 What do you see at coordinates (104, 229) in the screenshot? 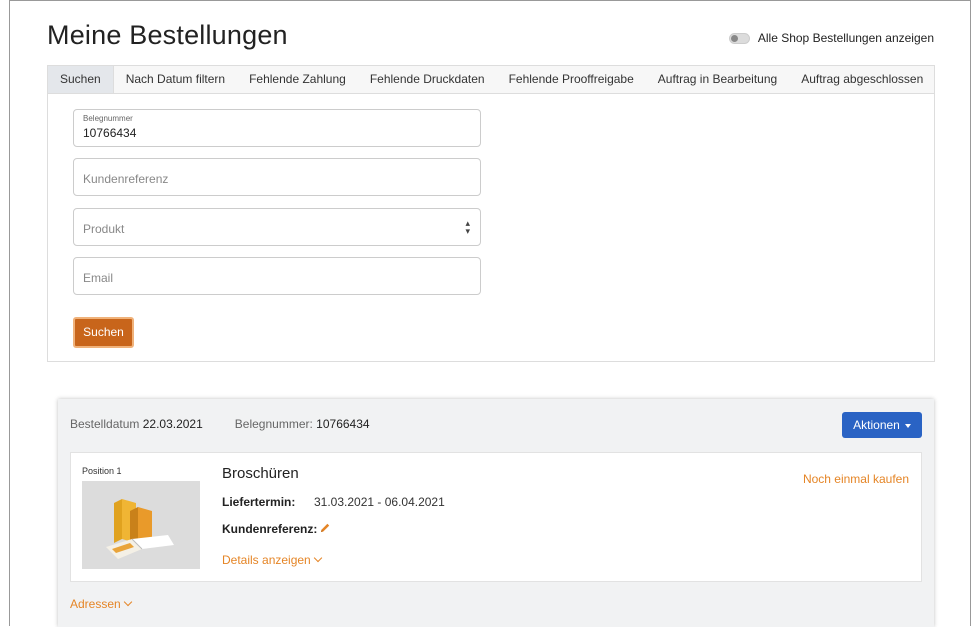
I see `produkt-placeholder: Produkt` at bounding box center [104, 229].